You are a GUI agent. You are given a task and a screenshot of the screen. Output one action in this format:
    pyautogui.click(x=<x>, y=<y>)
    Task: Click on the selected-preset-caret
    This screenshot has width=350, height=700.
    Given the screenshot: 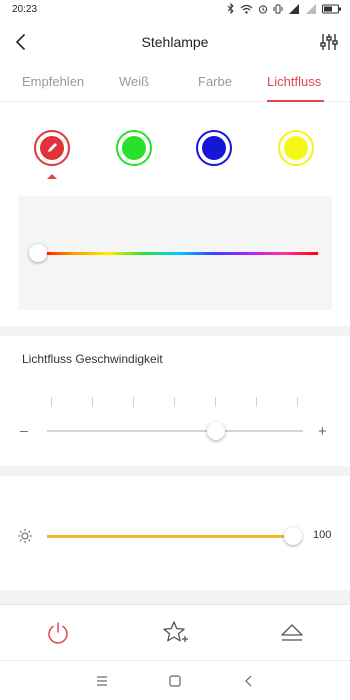 What is the action you would take?
    pyautogui.click(x=52, y=176)
    